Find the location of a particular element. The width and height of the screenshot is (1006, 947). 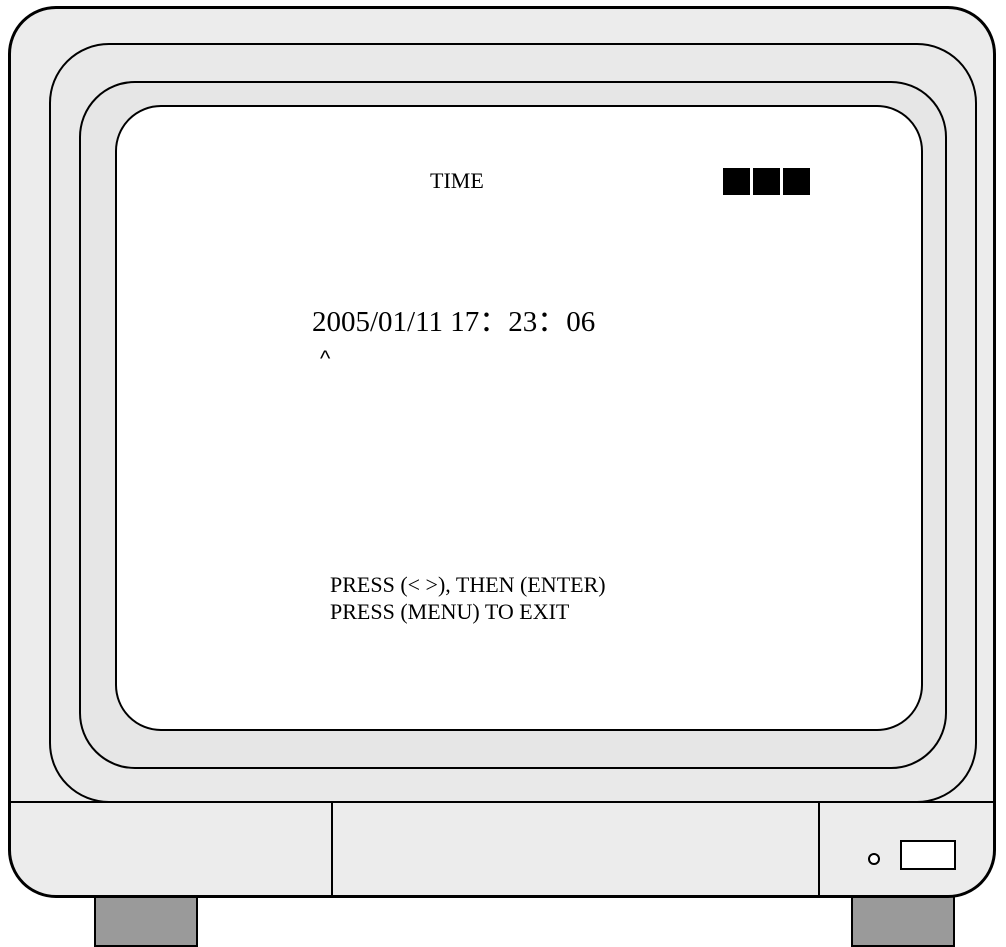

osd-title: TIME is located at coordinates (457, 180).